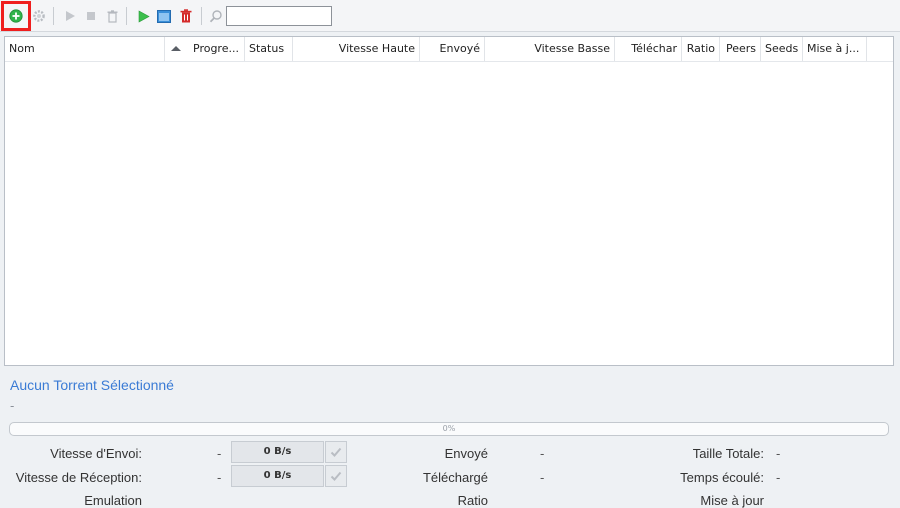 The image size is (900, 508). Describe the element at coordinates (112, 16) in the screenshot. I see `remove-icon` at that location.